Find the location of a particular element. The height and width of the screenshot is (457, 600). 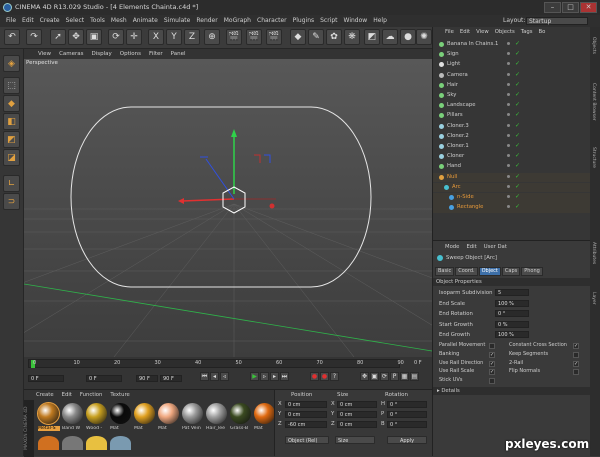

prev-frame-icon: ◃ is located at coordinates (224, 376).